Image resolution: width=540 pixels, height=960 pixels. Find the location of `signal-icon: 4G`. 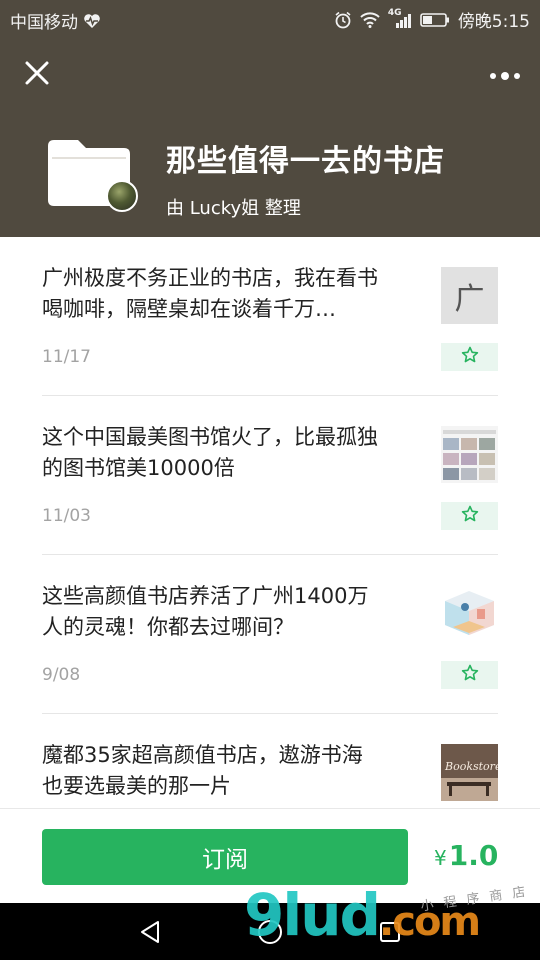

signal-icon: 4G is located at coordinates (400, 18).